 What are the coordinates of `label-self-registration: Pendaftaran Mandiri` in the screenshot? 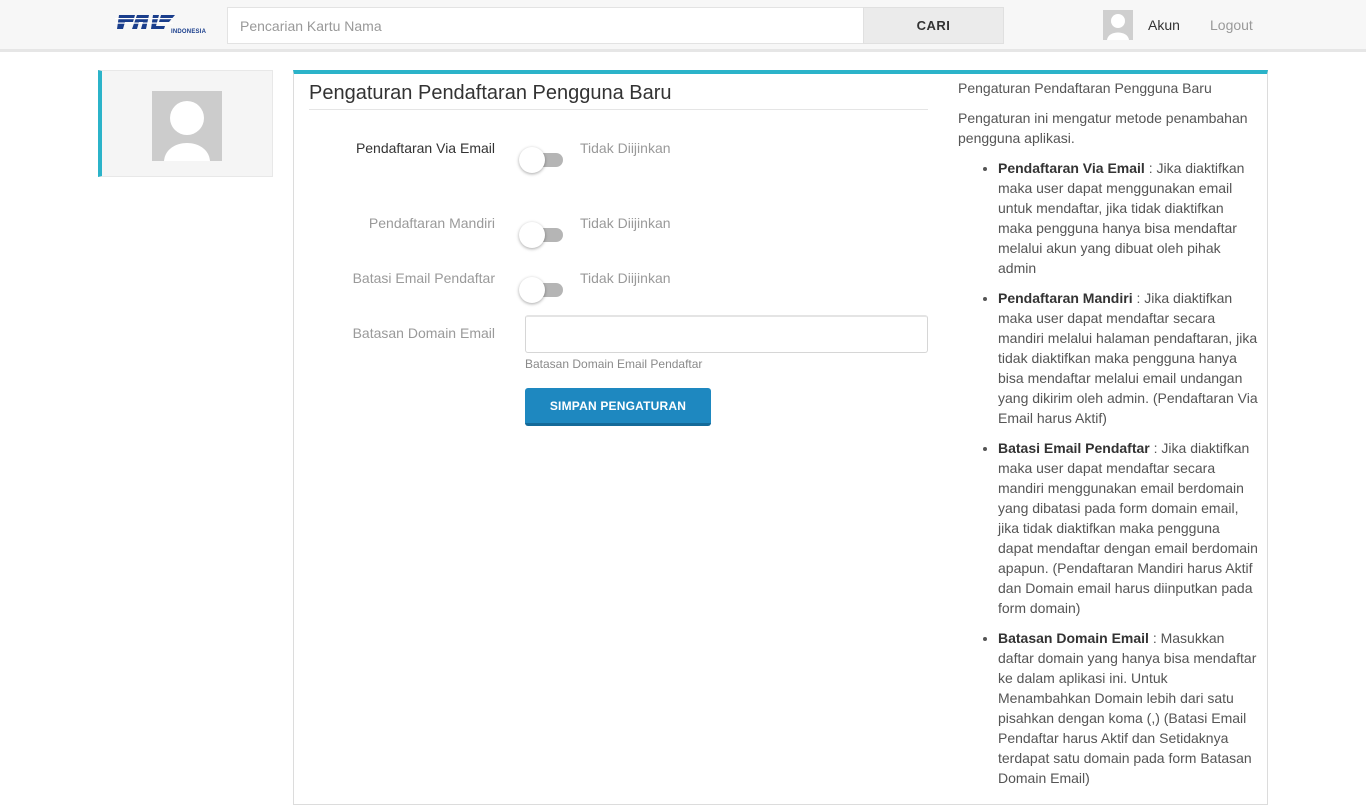 It's located at (431, 223).